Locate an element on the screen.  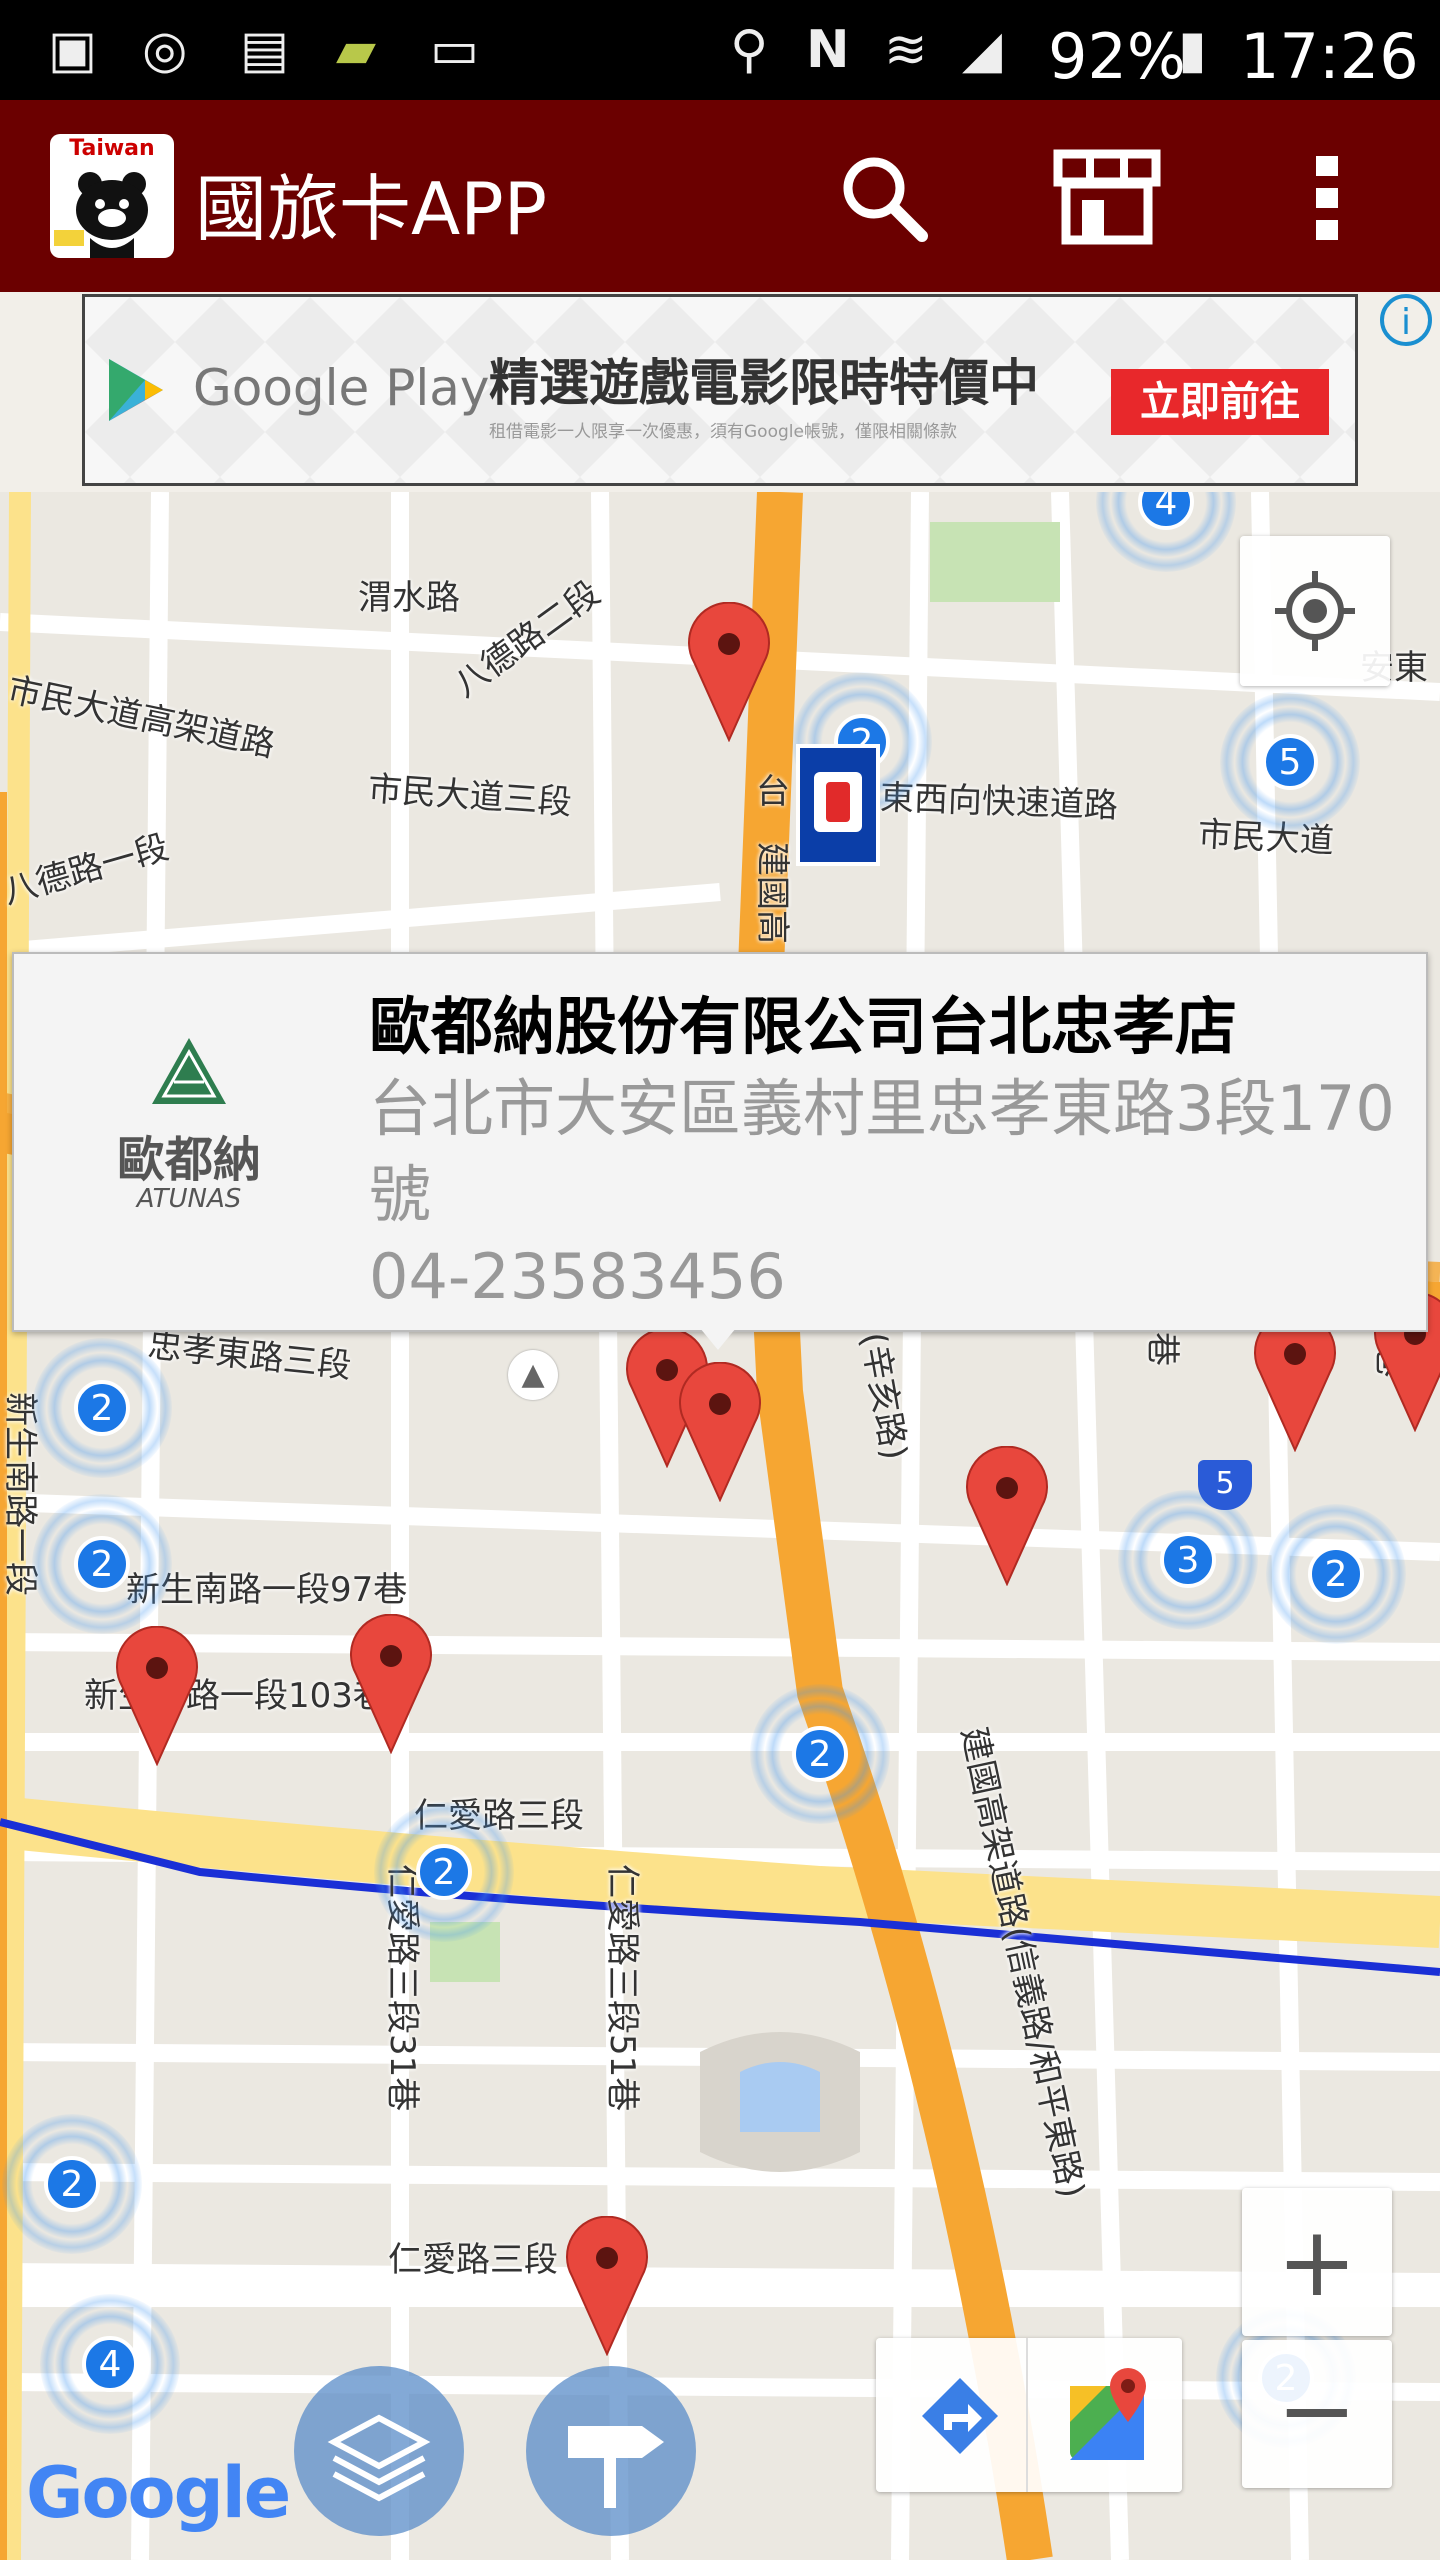
signpost-button is located at coordinates (611, 2451).